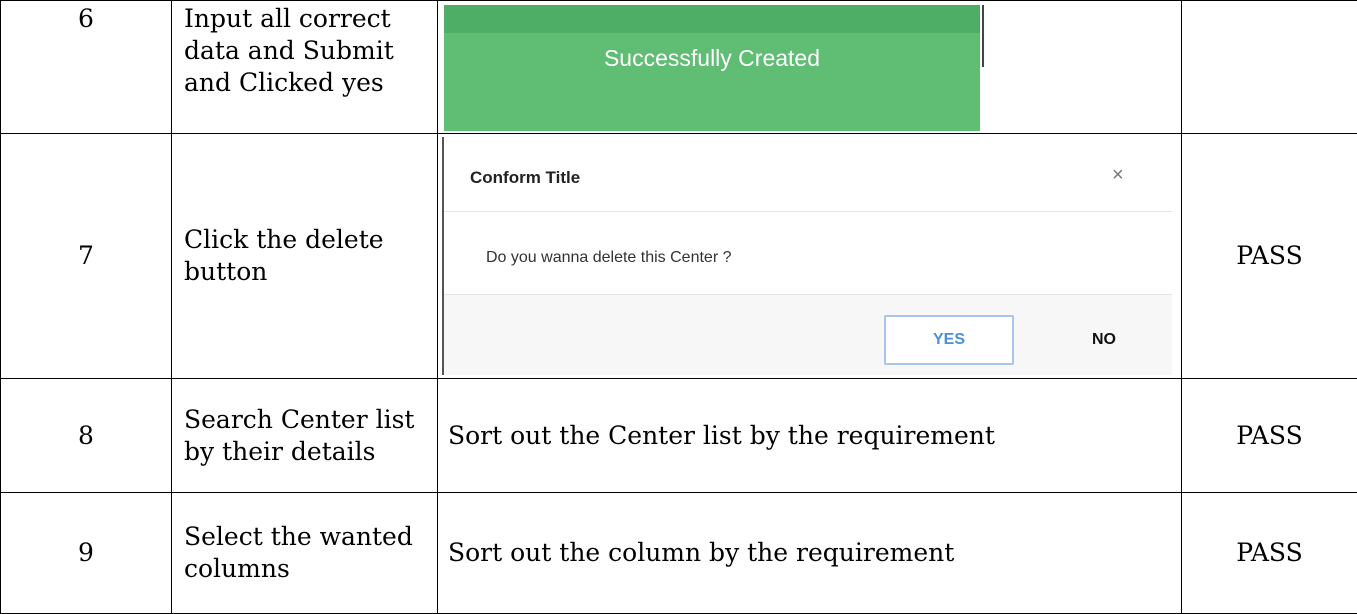  I want to click on expected-result-cell: Successfully Created, so click(810, 67).